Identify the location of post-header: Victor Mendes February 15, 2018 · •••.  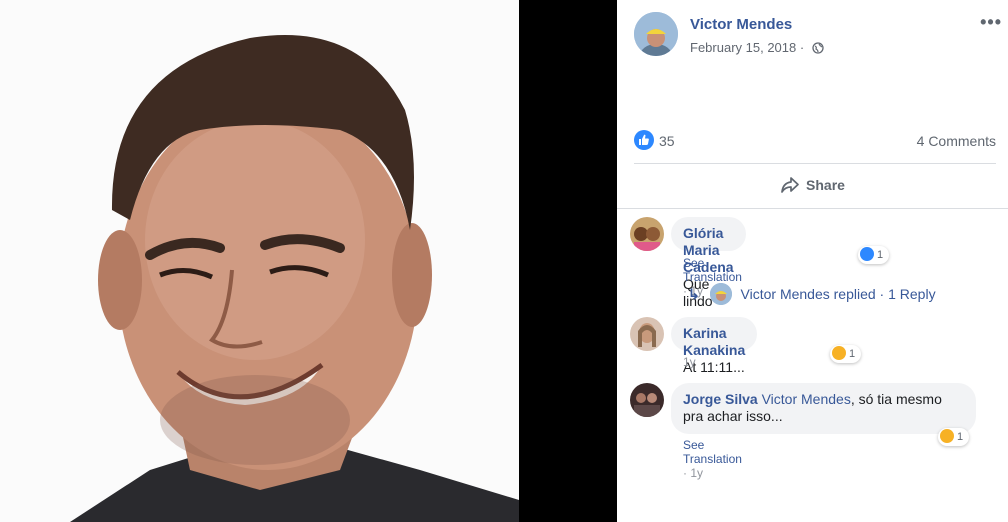
(819, 37).